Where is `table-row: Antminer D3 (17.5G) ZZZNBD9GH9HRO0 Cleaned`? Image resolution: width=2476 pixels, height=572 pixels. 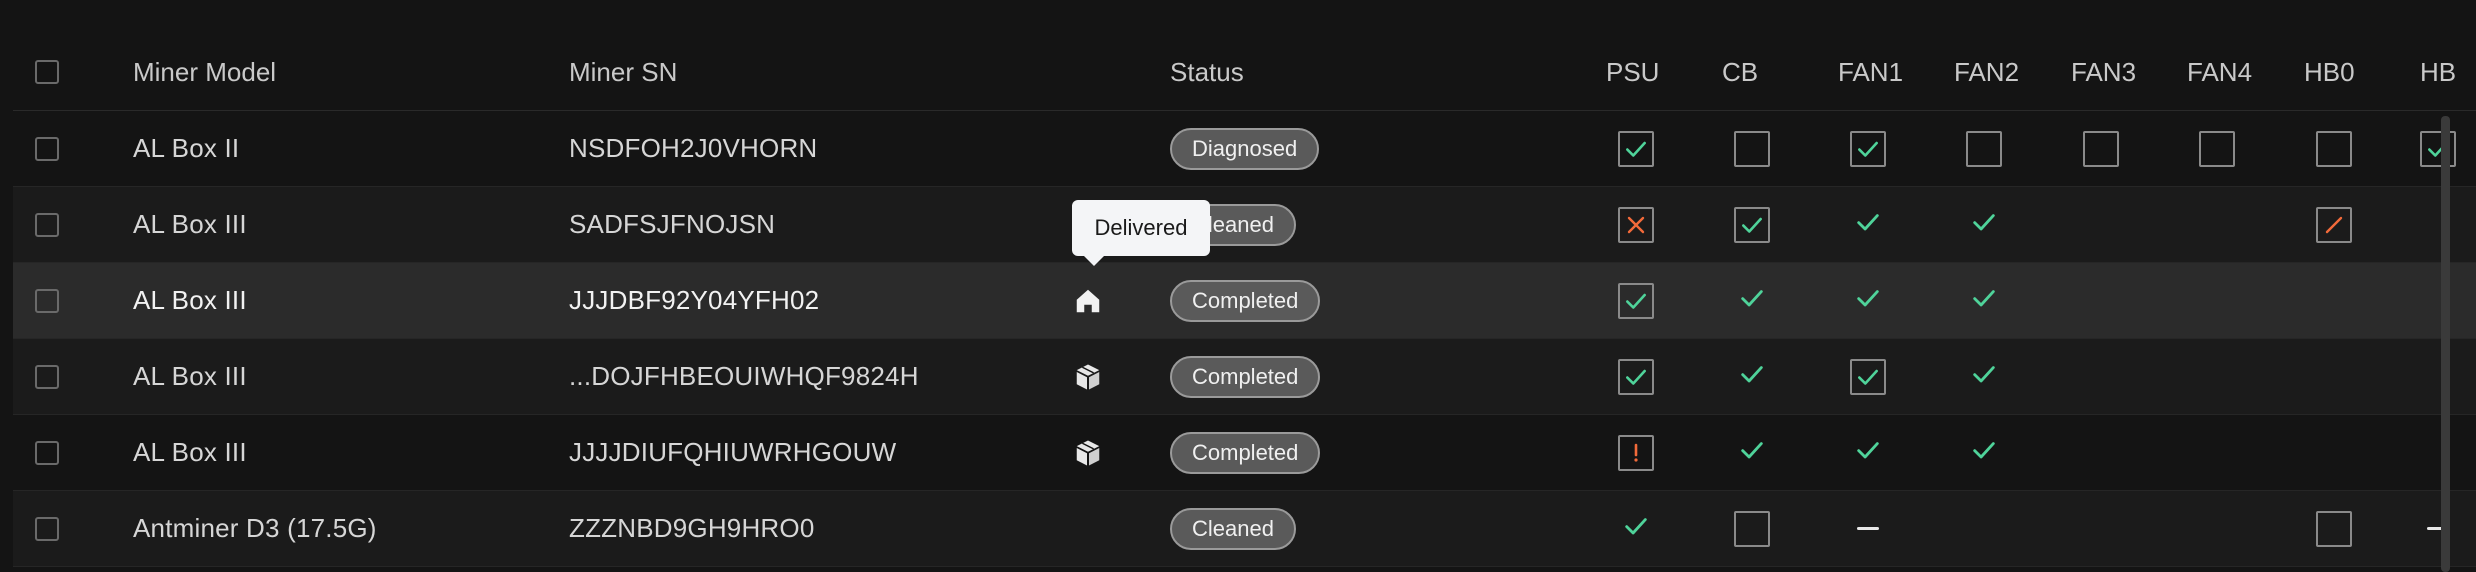 table-row: Antminer D3 (17.5G) ZZZNBD9GH9HRO0 Cleaned is located at coordinates (1244, 529).